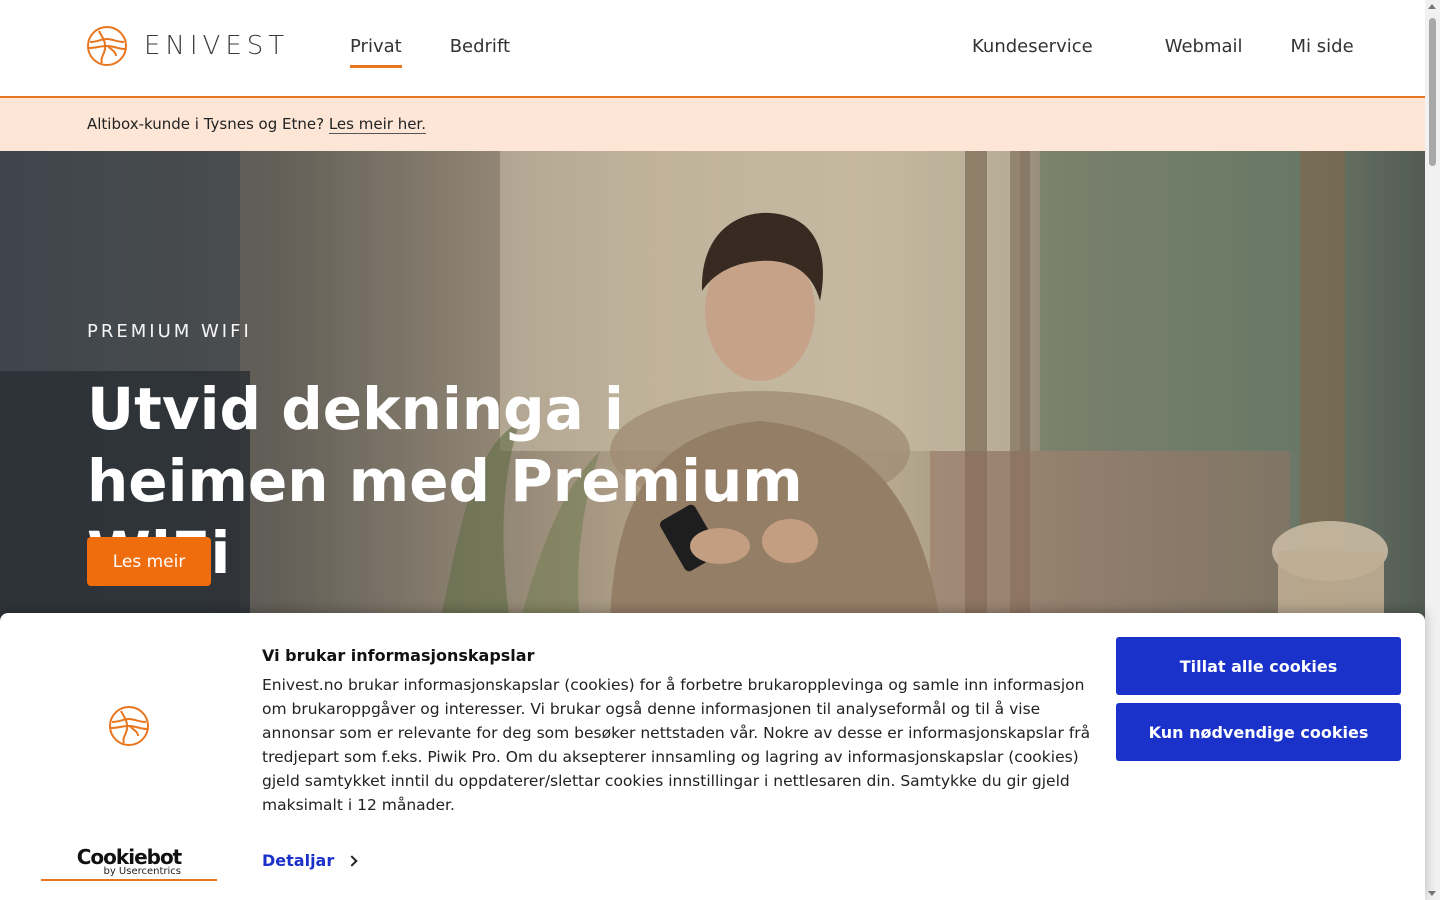  I want to click on nav-privat: Privat, so click(376, 52).